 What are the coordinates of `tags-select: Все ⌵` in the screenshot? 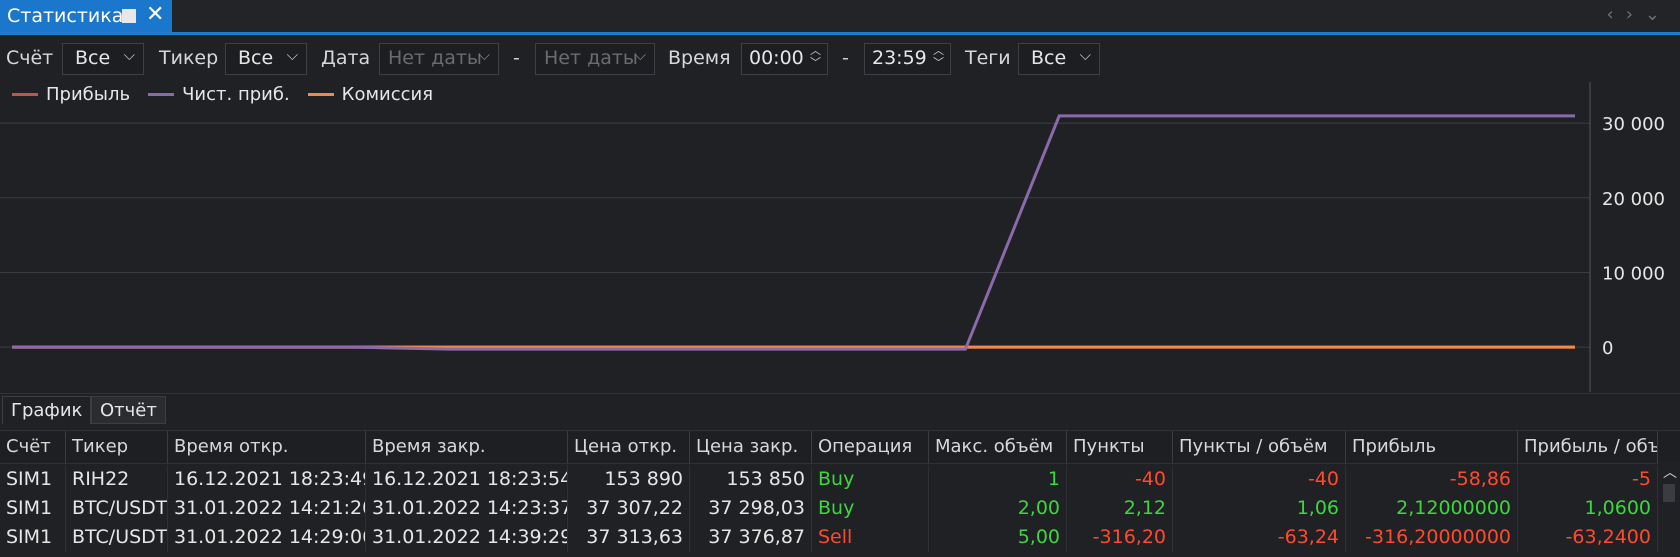 It's located at (1059, 59).